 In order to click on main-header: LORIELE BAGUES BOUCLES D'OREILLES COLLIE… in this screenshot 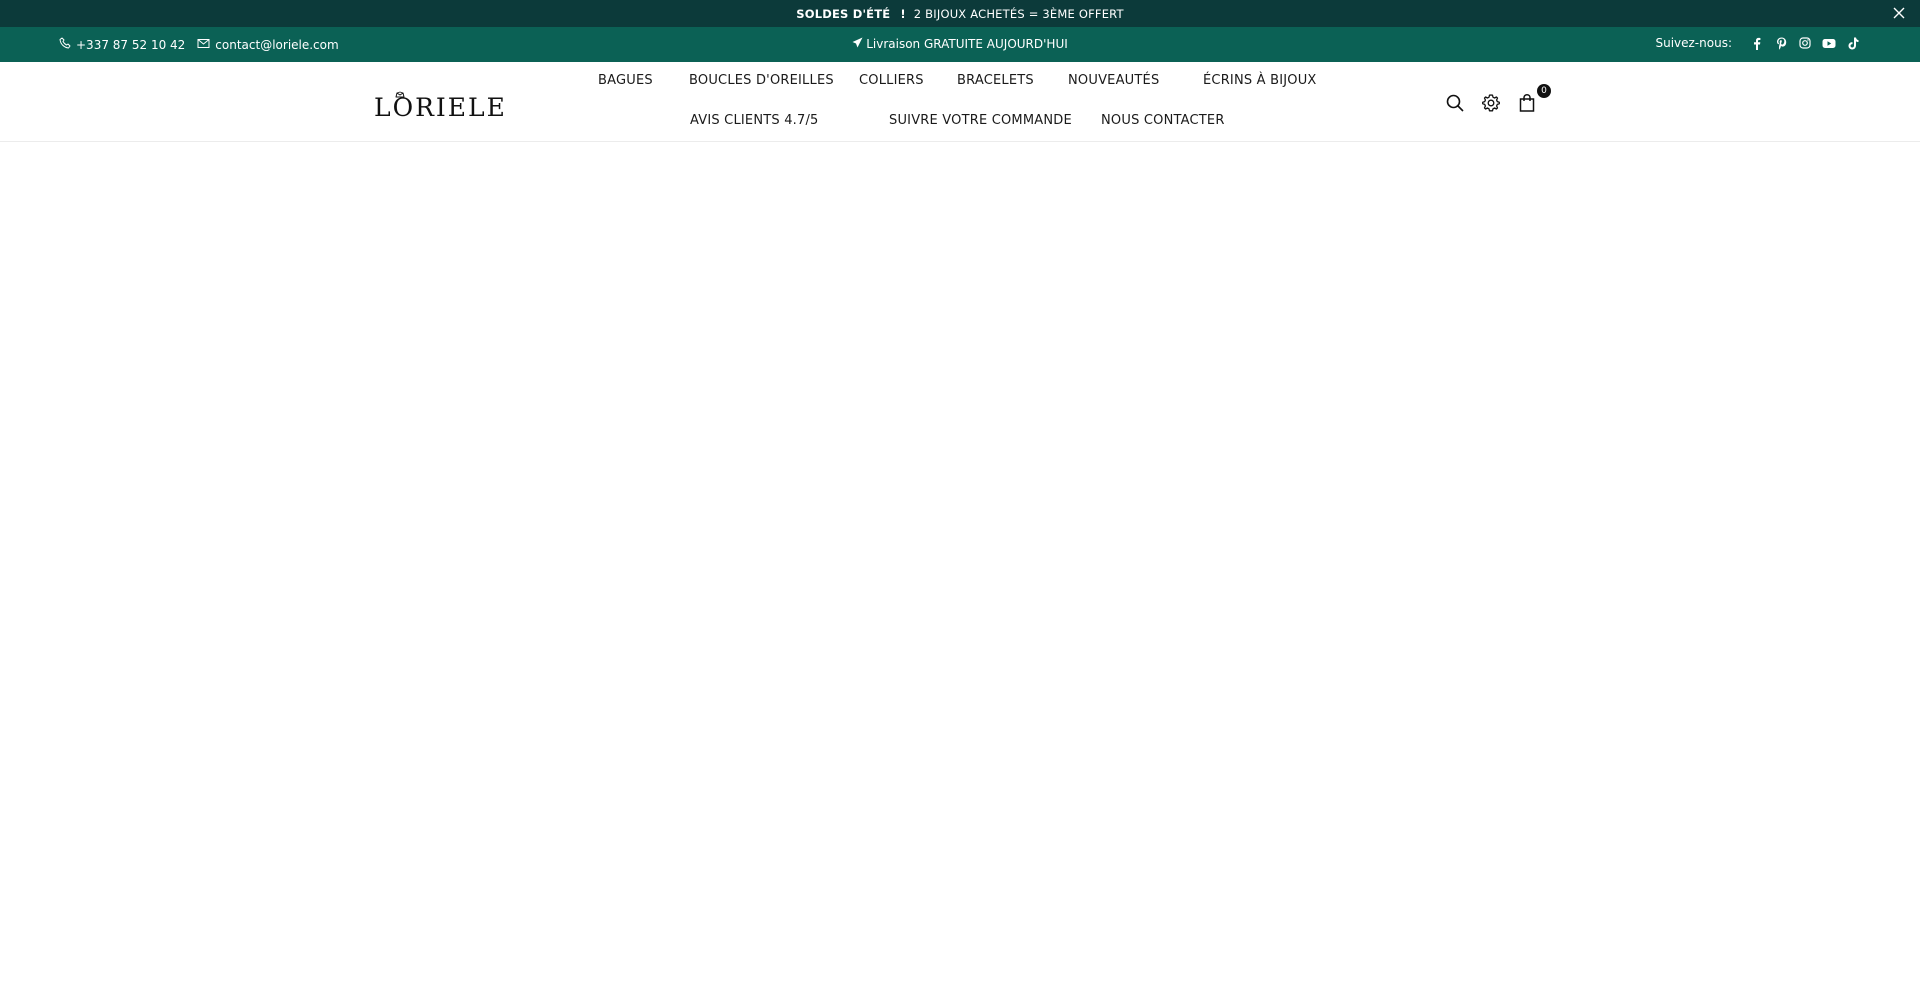, I will do `click(960, 102)`.